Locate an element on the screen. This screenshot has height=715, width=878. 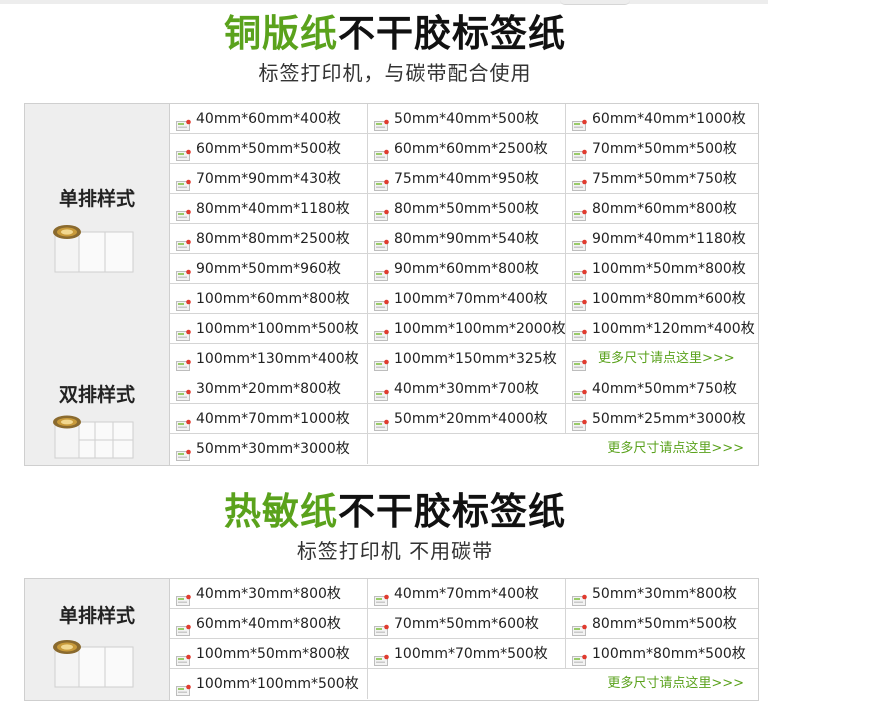
size-option-cell: 90mm*60mm*800枚 is located at coordinates (467, 269).